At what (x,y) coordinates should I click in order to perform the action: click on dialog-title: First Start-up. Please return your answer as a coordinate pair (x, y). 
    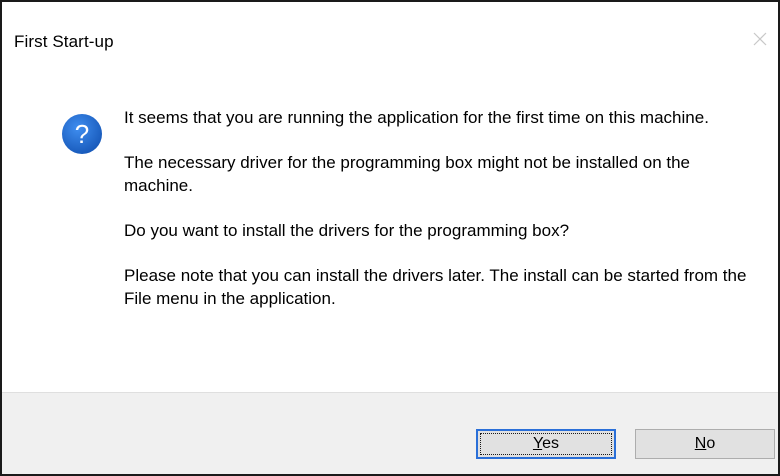
    Looking at the image, I should click on (64, 41).